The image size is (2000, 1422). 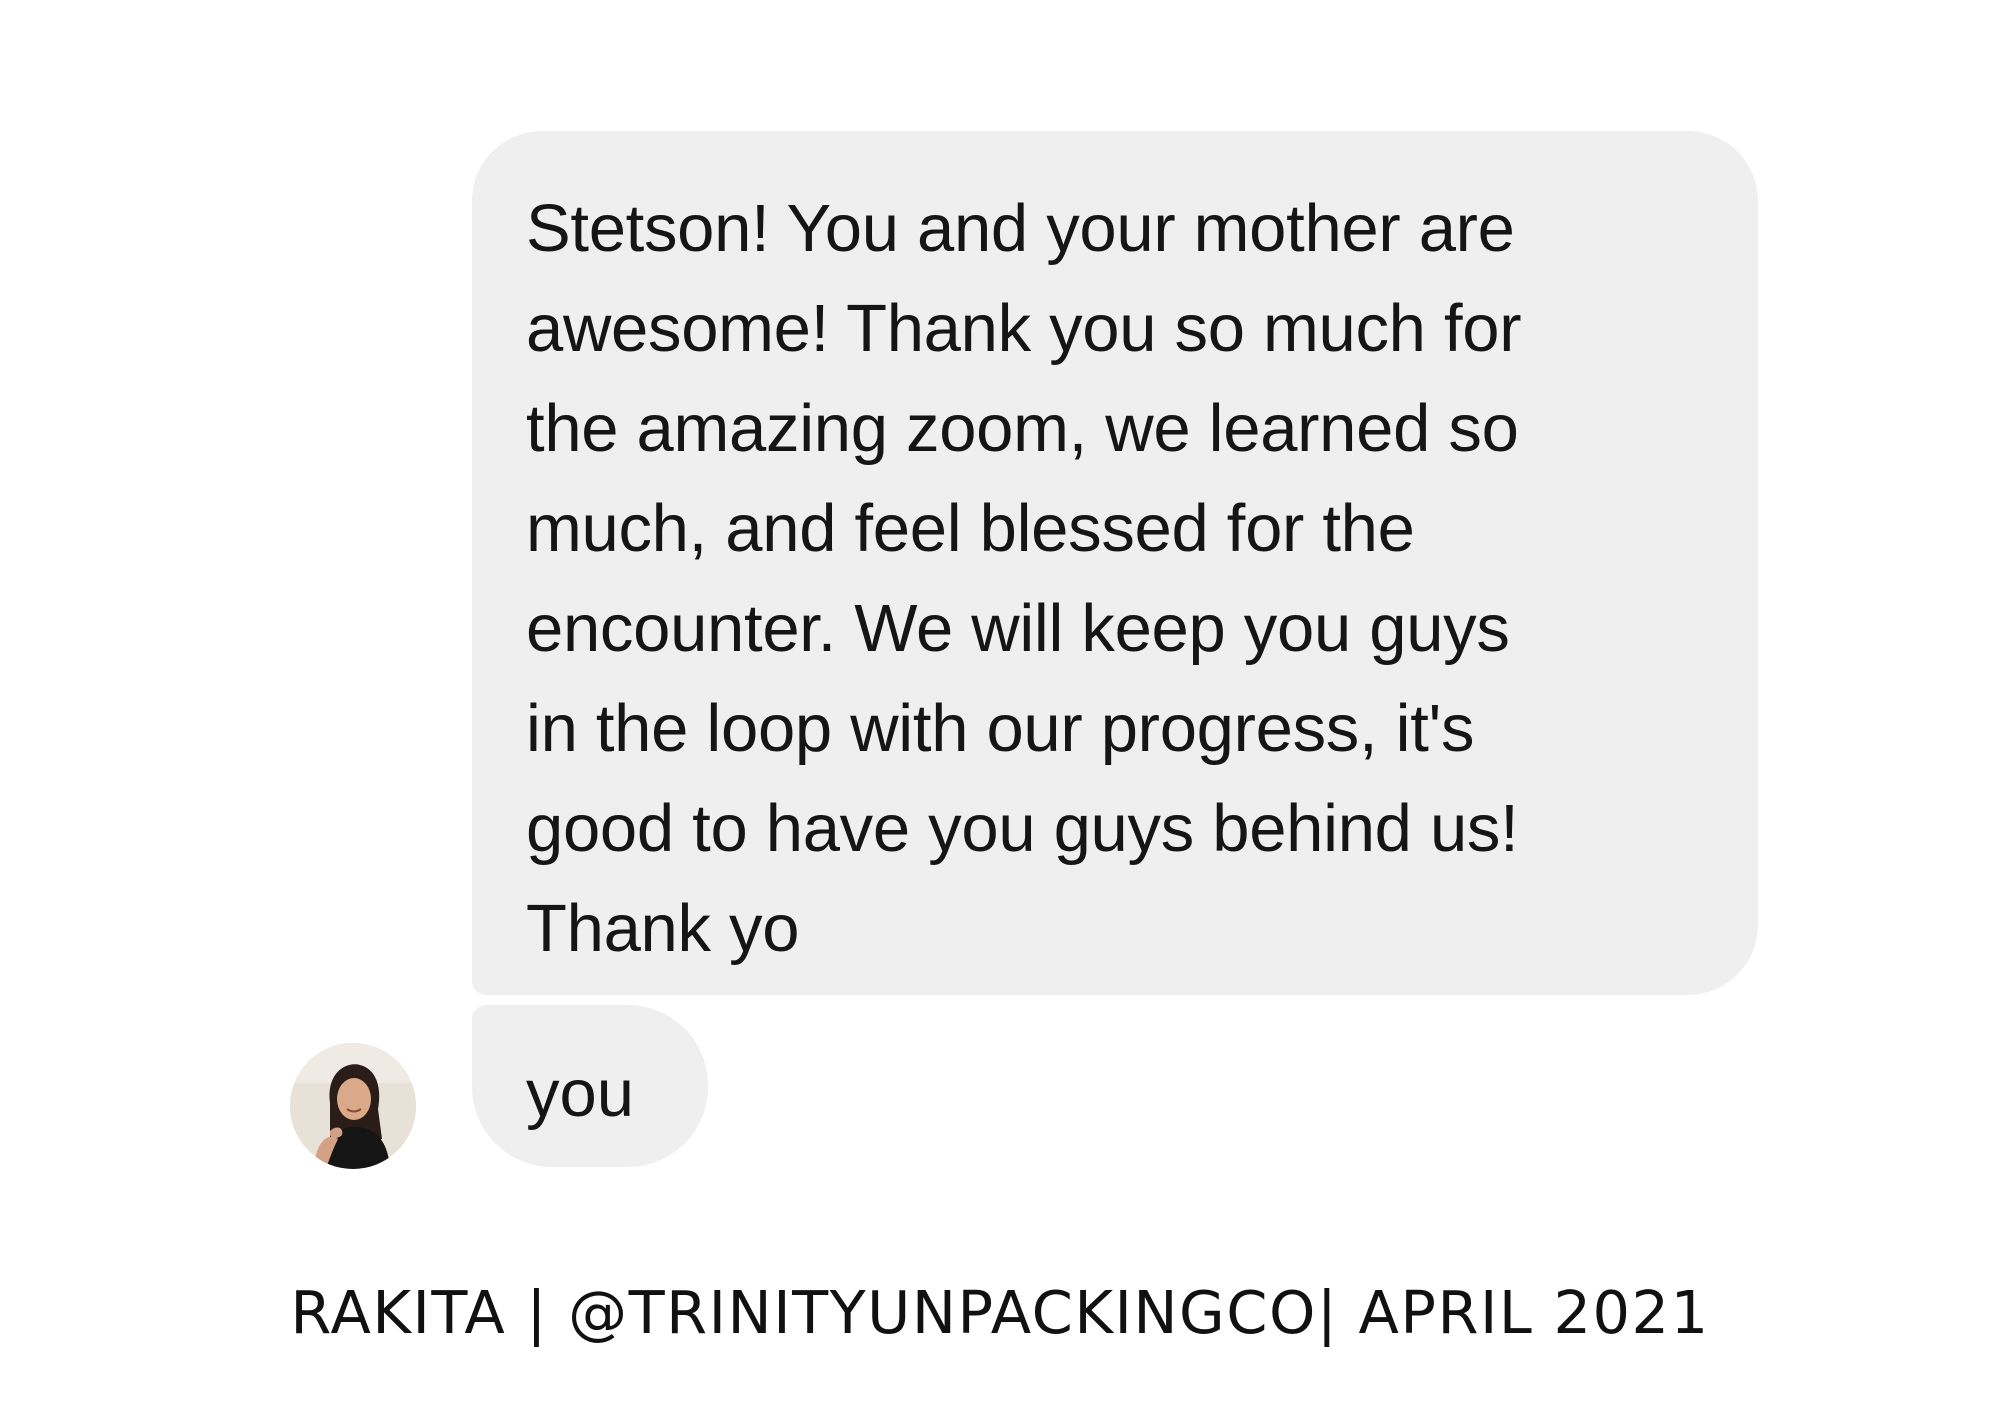 What do you see at coordinates (1000, 1312) in the screenshot?
I see `testimonial-caption: RAKITA | @TRINITYUNPACKINGCO| APRIL 2021` at bounding box center [1000, 1312].